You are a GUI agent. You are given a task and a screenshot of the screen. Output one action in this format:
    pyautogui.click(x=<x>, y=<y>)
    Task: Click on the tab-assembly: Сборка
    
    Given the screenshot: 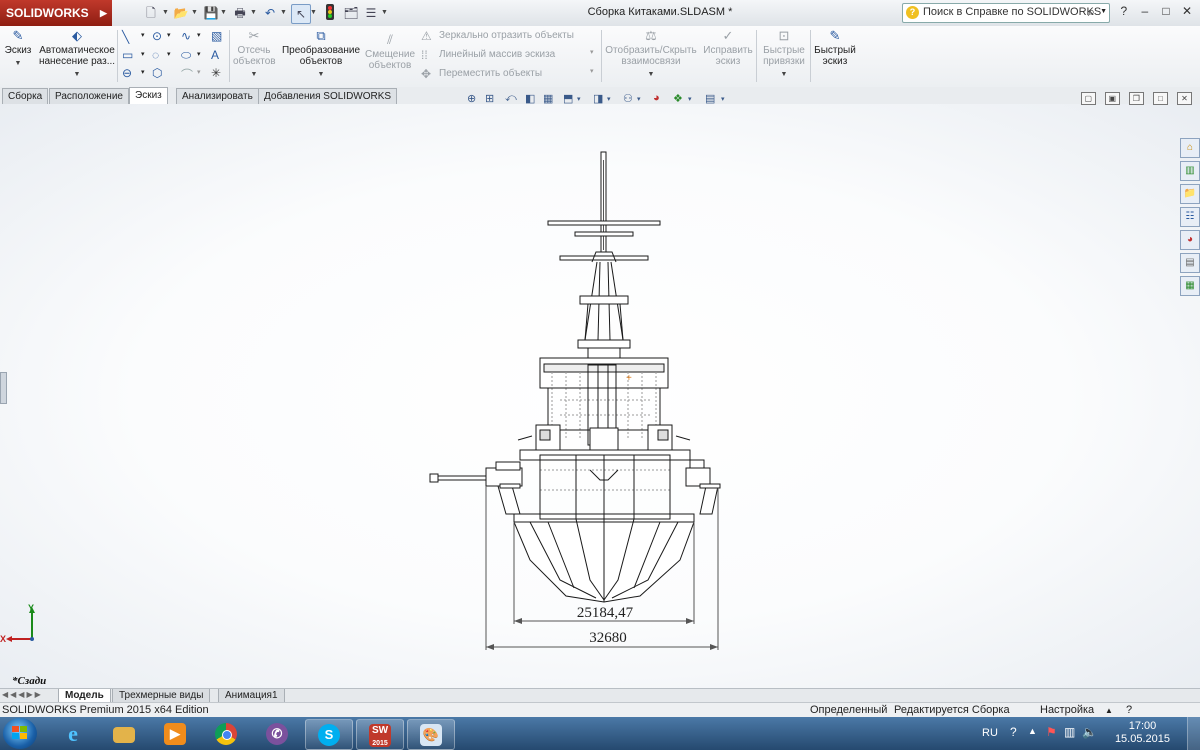 What is the action you would take?
    pyautogui.click(x=25, y=96)
    